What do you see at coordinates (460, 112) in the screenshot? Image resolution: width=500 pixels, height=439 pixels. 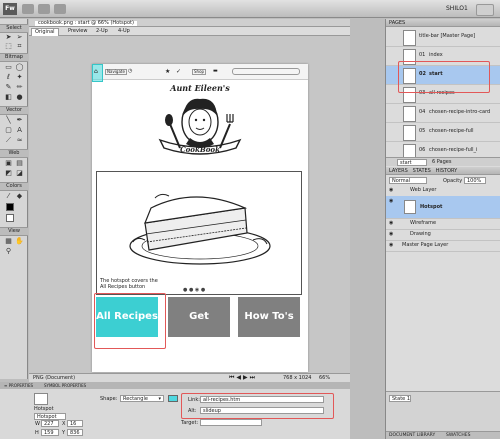 I see `page-name: chosen-recipe-intro-card` at bounding box center [460, 112].